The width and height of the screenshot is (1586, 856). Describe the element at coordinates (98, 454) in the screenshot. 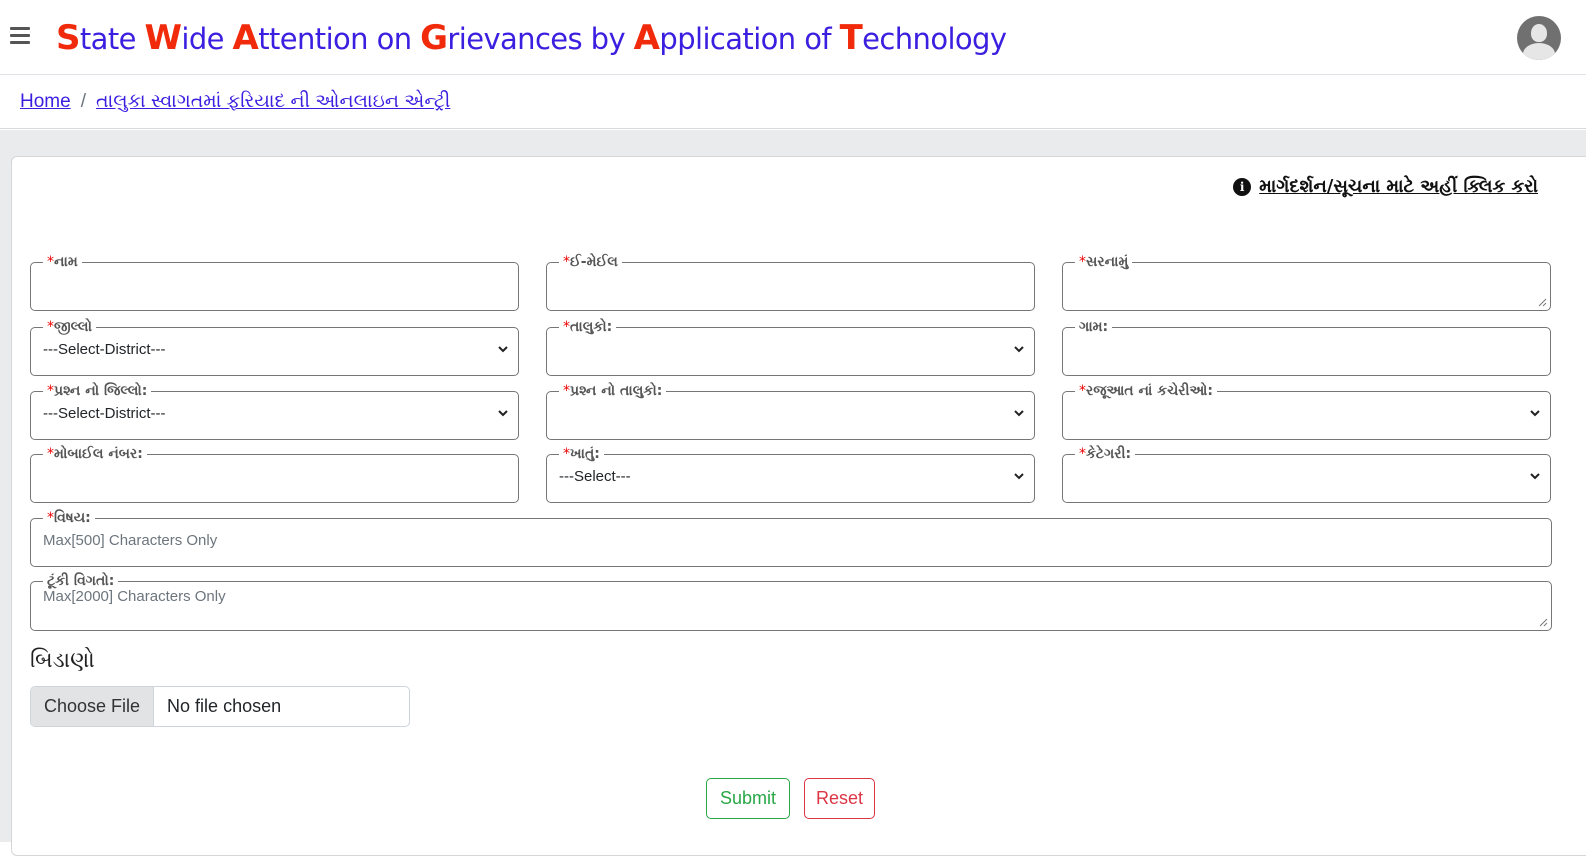

I see `mobile-label: મોબાઈલ નંબર:` at that location.